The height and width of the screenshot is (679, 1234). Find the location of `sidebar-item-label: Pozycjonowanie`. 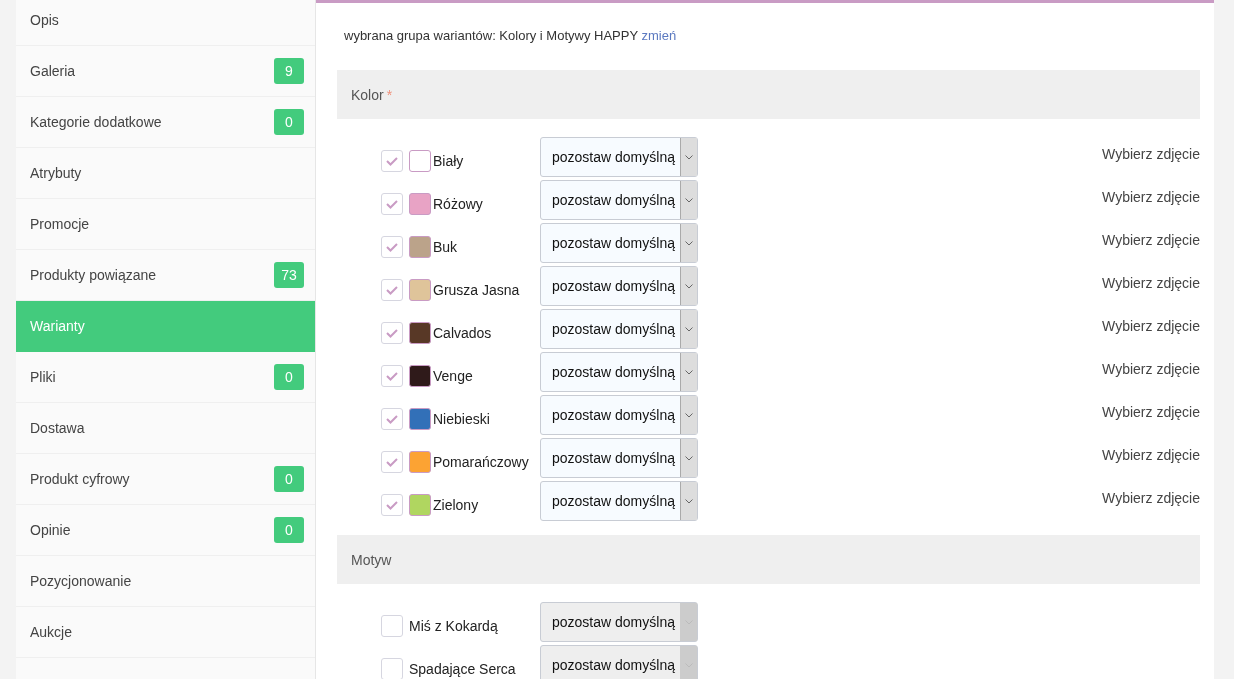

sidebar-item-label: Pozycjonowanie is located at coordinates (81, 581).